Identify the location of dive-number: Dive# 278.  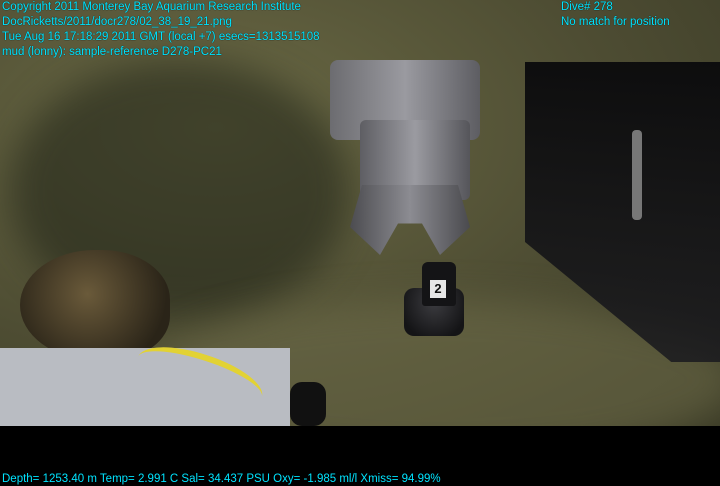
(587, 7).